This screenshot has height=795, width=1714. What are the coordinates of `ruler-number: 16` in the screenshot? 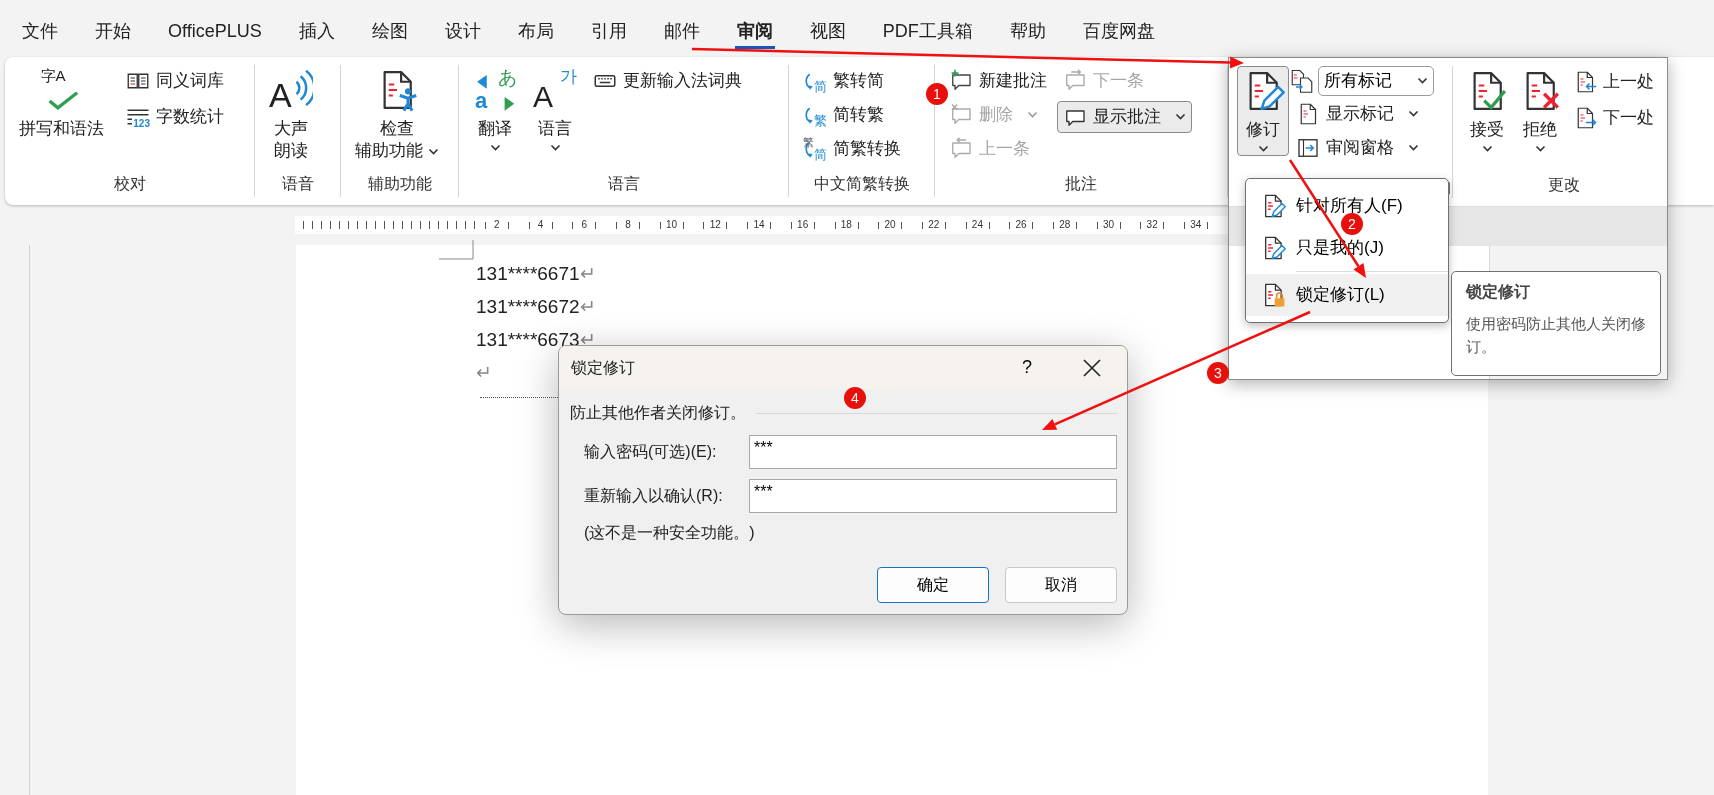 It's located at (803, 225).